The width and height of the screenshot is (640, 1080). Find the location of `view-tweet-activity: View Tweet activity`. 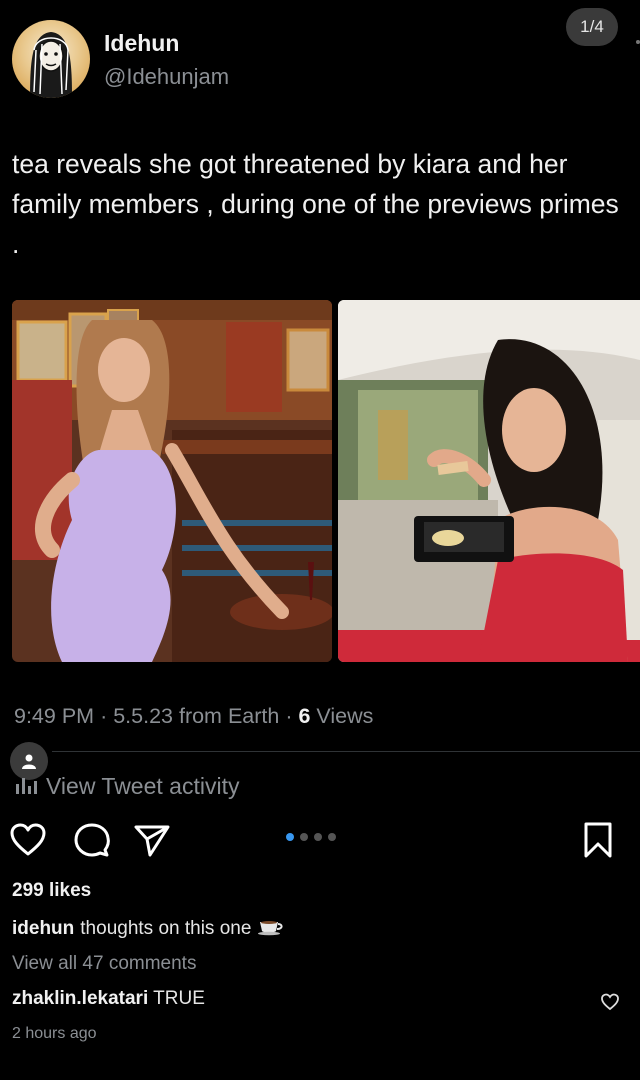

view-tweet-activity: View Tweet activity is located at coordinates (126, 786).